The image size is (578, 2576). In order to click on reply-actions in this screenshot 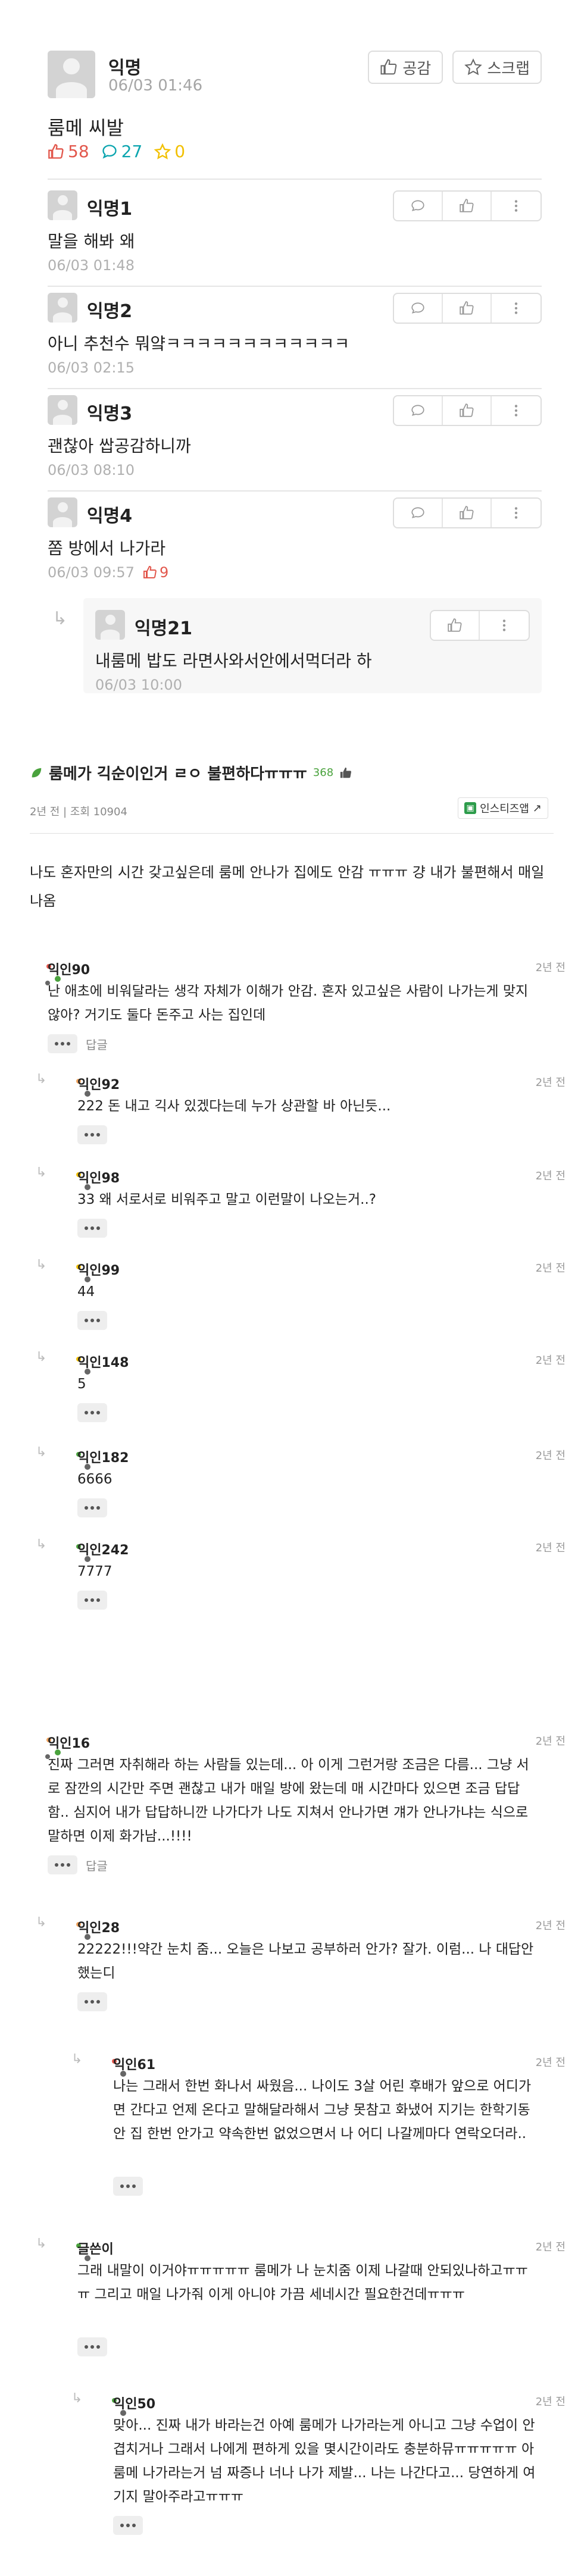, I will do `click(480, 625)`.